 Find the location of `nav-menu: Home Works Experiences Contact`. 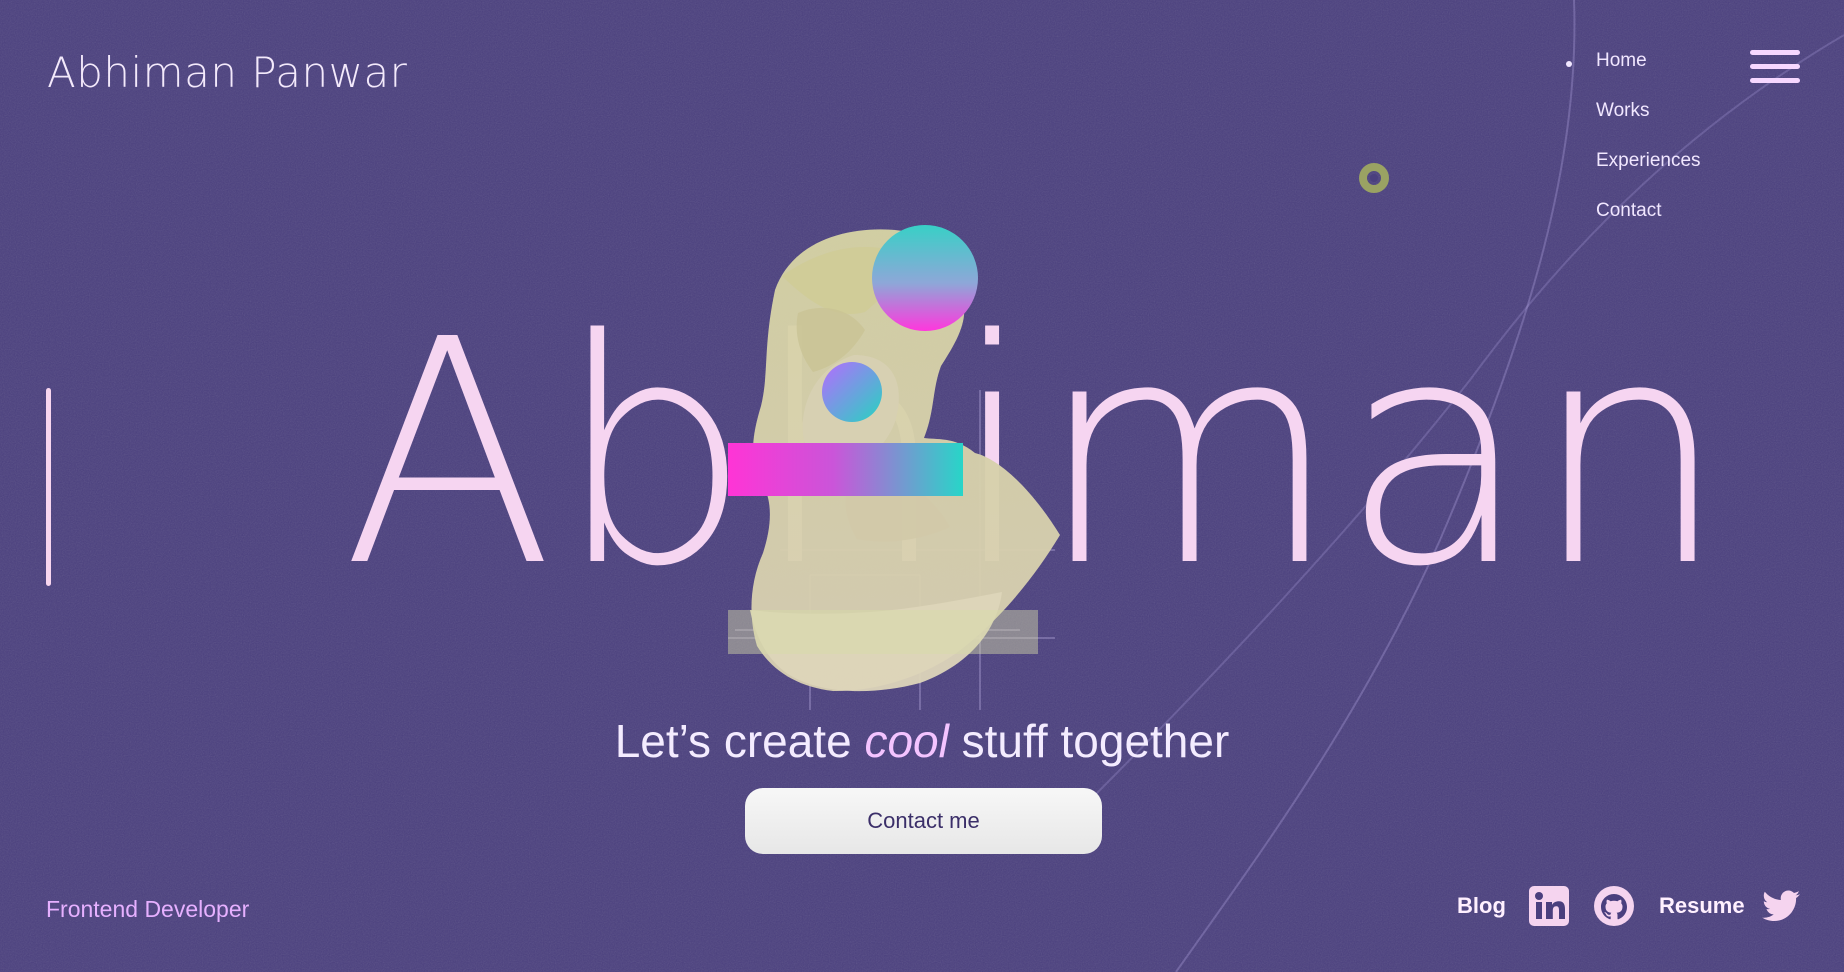

nav-menu: Home Works Experiences Contact is located at coordinates (1633, 150).